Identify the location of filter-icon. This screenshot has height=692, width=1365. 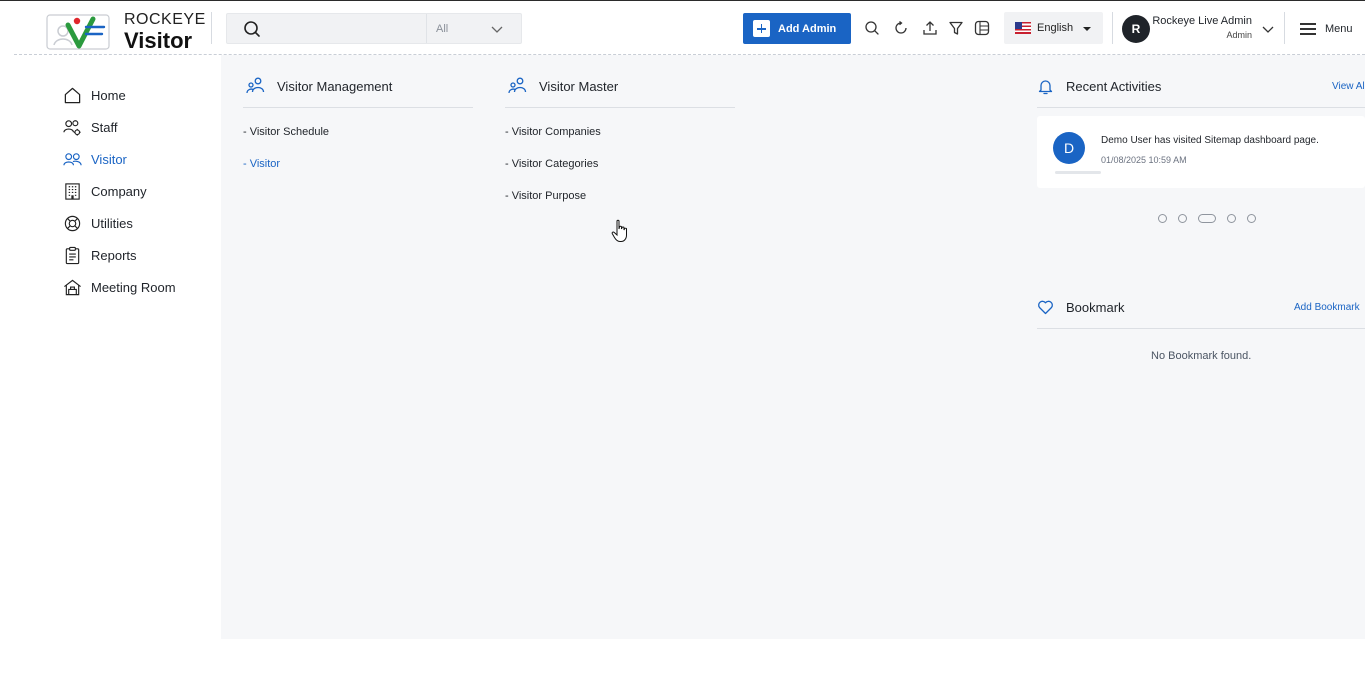
(956, 28).